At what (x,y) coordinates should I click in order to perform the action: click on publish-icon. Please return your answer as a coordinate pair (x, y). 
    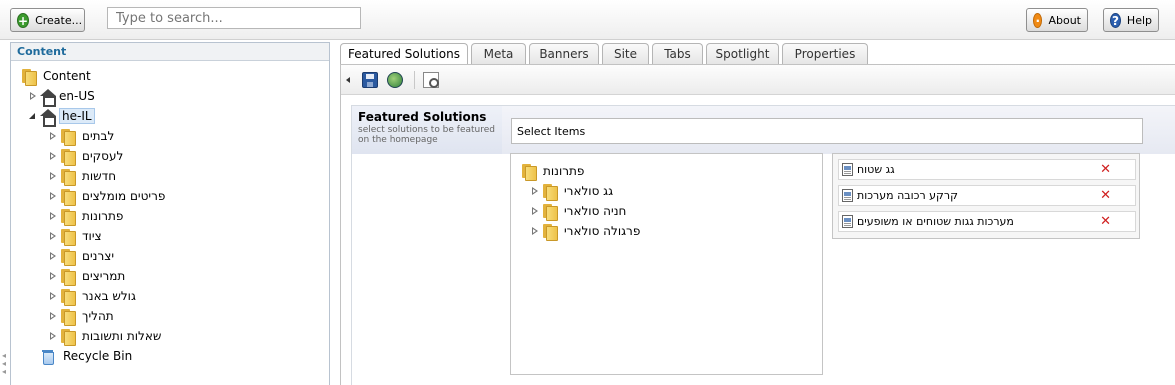
    Looking at the image, I should click on (395, 80).